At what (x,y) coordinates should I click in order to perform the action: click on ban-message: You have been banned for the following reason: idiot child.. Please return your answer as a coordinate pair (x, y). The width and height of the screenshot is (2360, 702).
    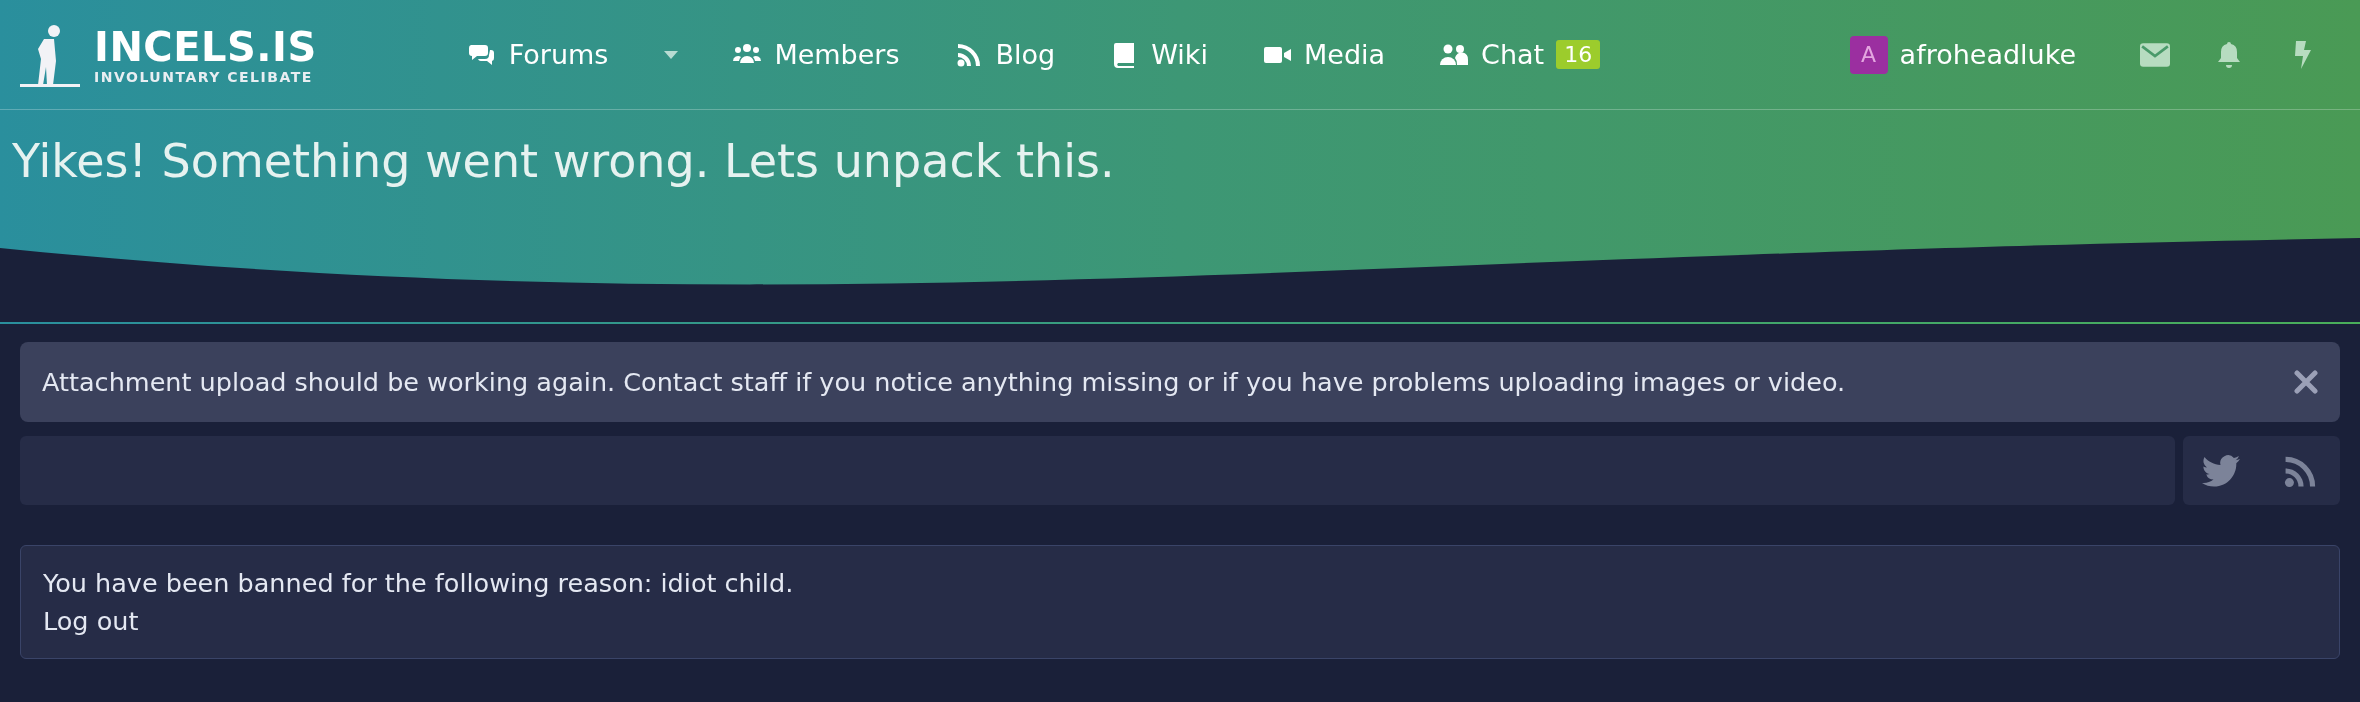
    Looking at the image, I should click on (419, 583).